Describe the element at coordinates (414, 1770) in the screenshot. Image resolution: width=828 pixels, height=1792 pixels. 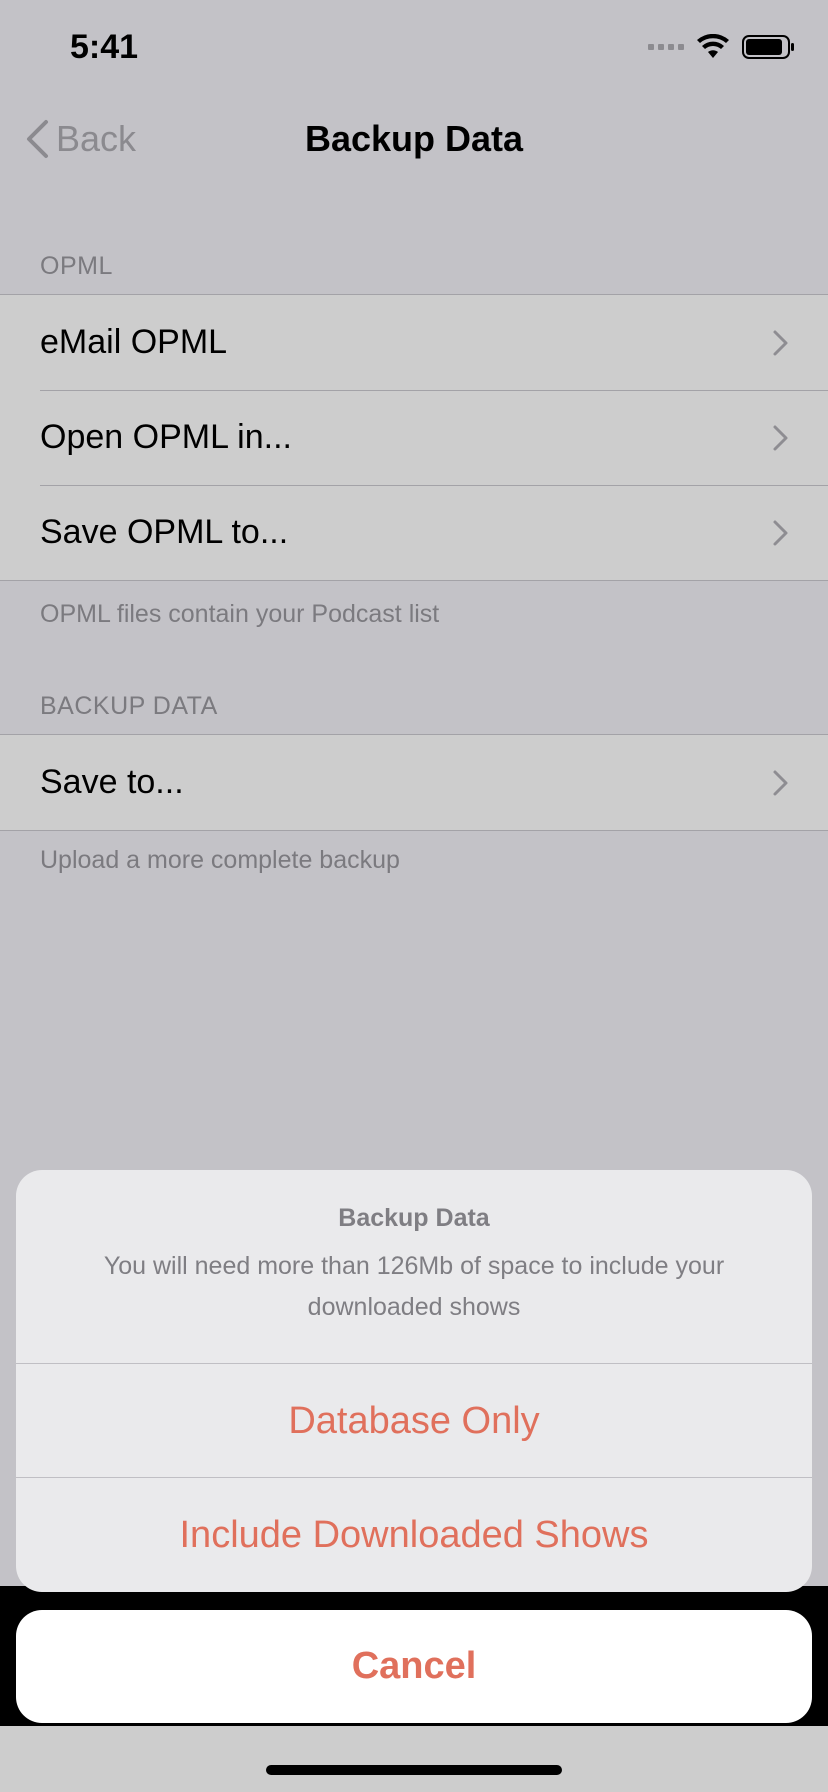
I see `home-indicator` at that location.